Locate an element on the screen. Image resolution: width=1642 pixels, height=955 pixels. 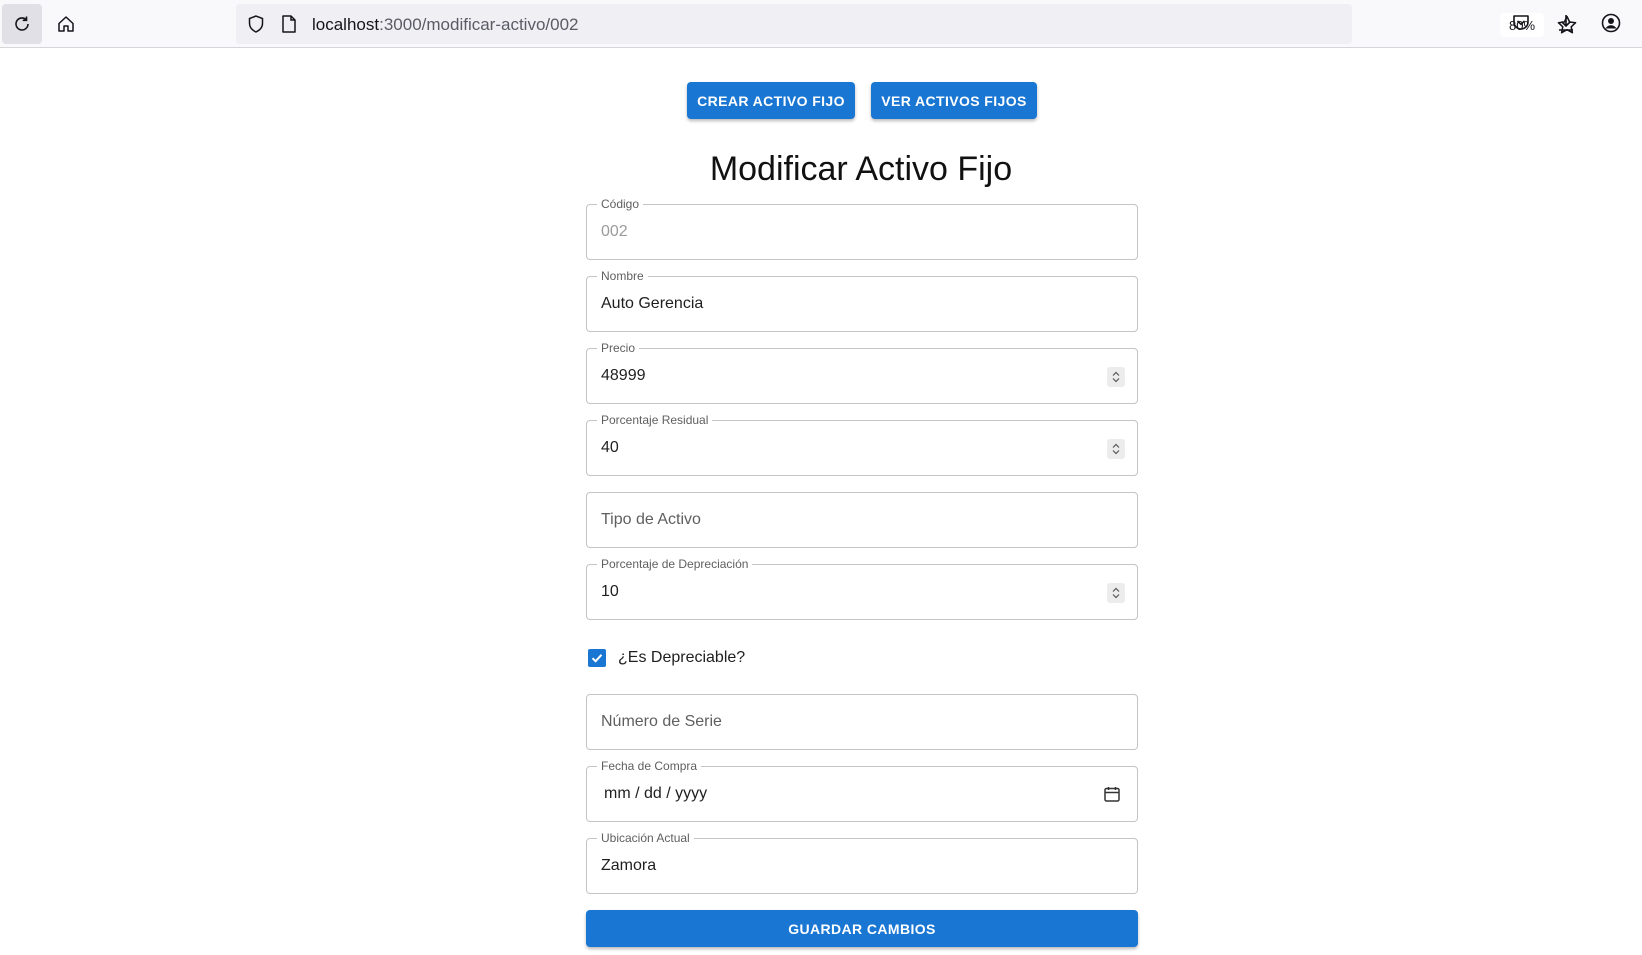
view-assets-button: VER ACTIVOS FIJOS is located at coordinates (954, 100).